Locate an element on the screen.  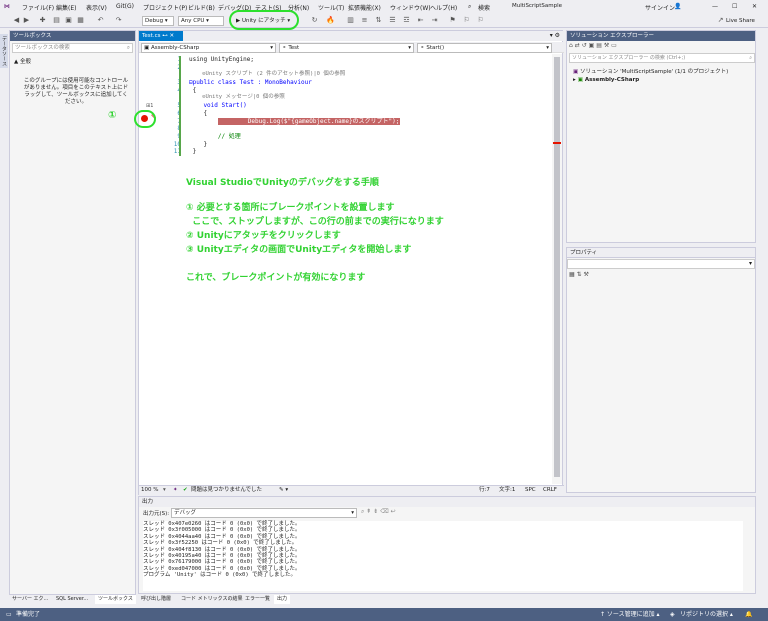
show-all-icon: ▤ is located at coordinates (599, 45).